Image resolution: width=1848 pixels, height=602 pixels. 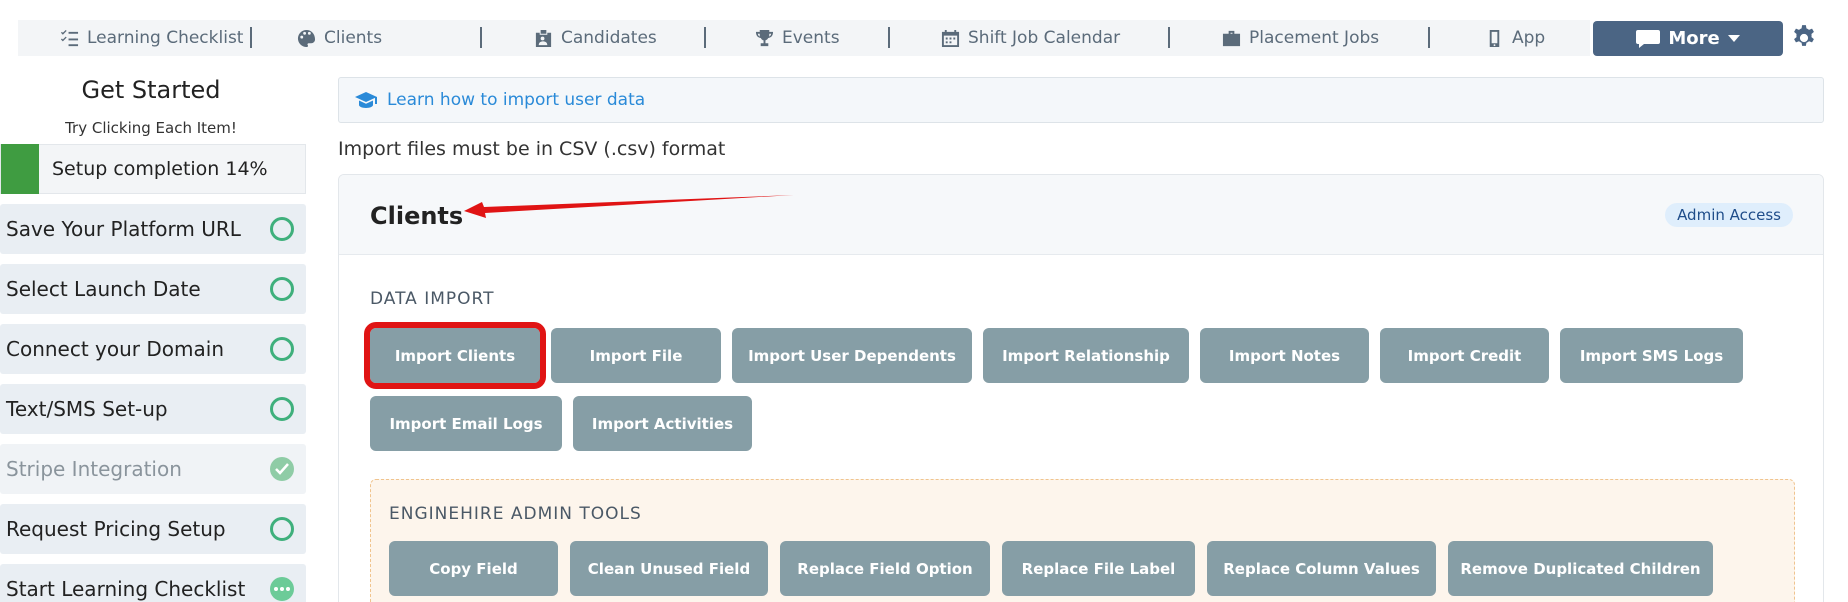 I want to click on import-clients-button: Import Clients, so click(x=455, y=355).